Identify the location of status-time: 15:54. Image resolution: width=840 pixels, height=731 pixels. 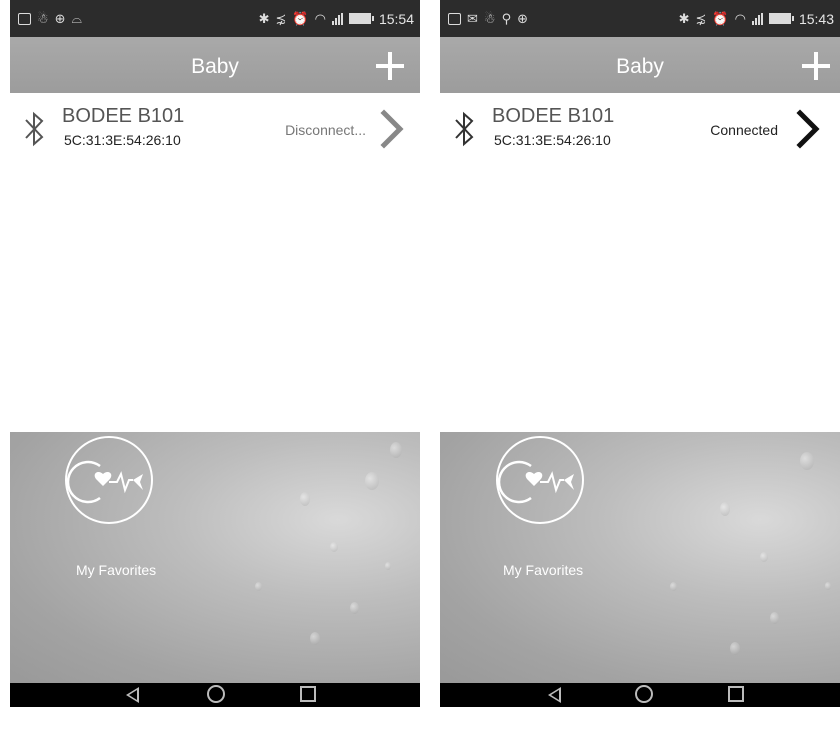
(396, 18).